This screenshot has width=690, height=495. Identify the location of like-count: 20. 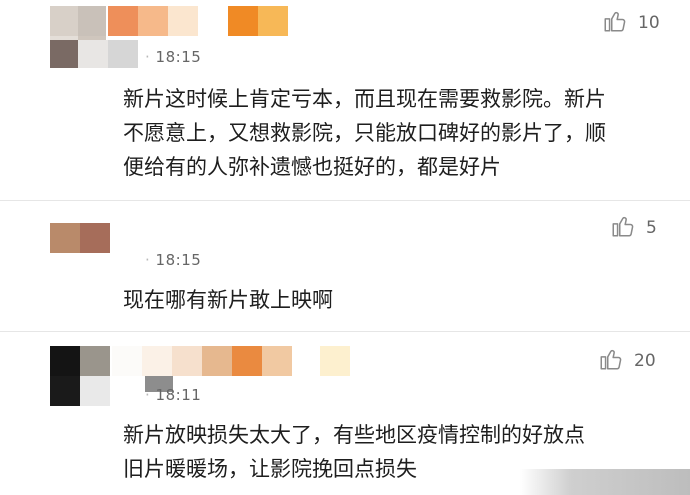
(645, 361).